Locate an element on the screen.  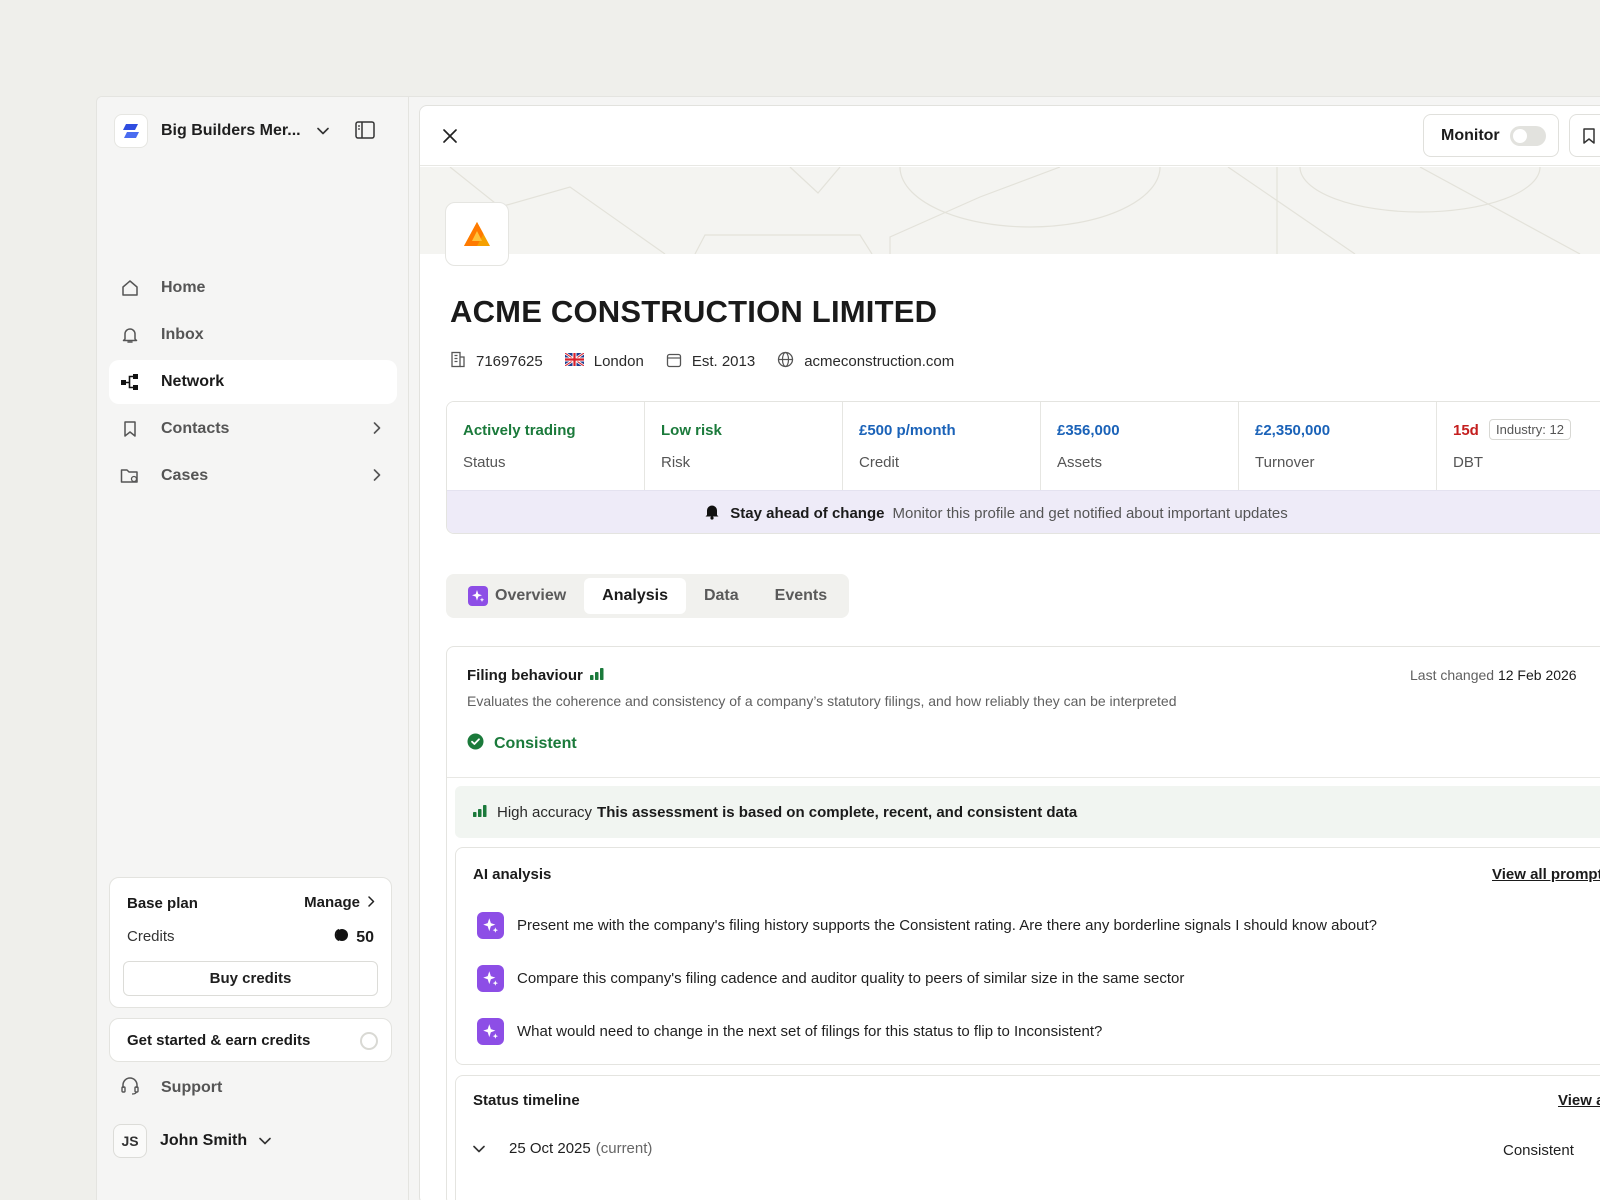
website-value: acmeconstruction.com is located at coordinates (879, 361).